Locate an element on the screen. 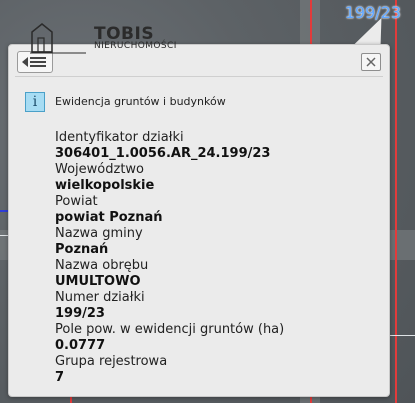 Image resolution: width=415 pixels, height=403 pixels. field-voivodeship: Województwo wielkopolskie is located at coordinates (215, 178).